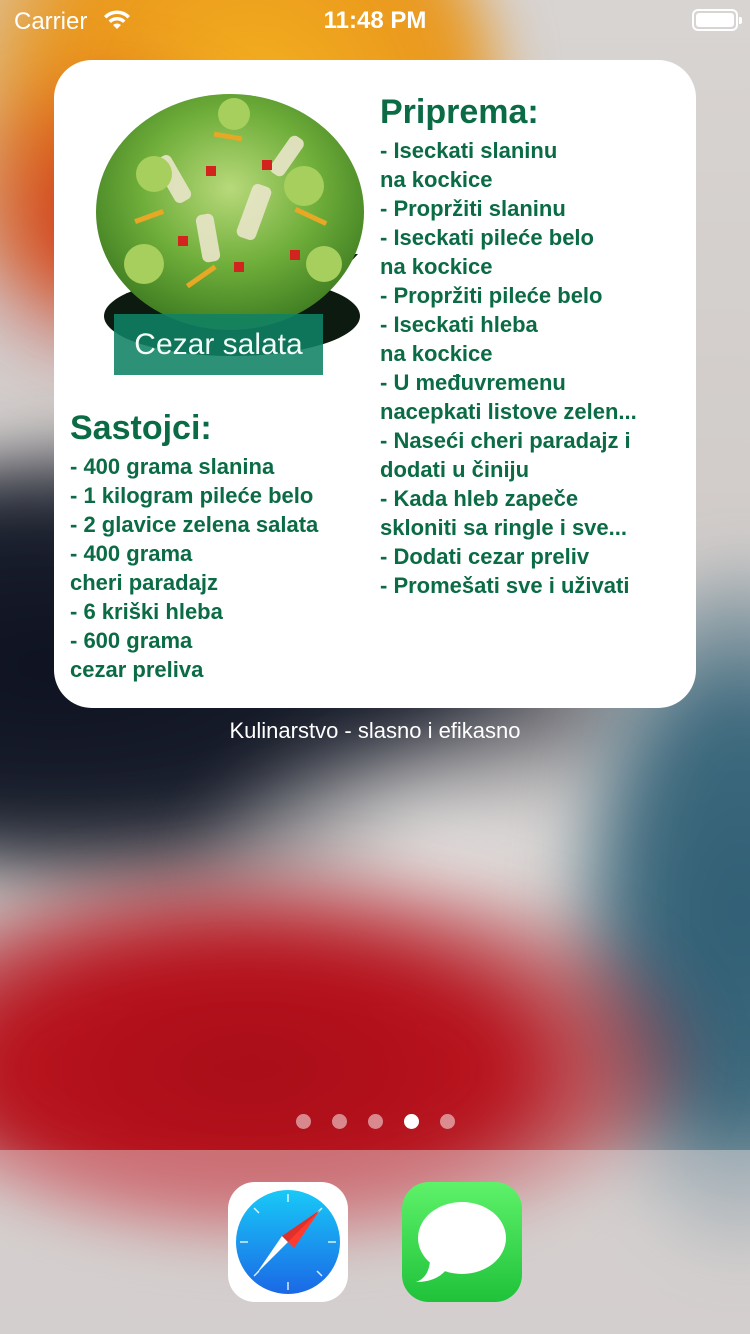  What do you see at coordinates (462, 1242) in the screenshot?
I see `messages-icon` at bounding box center [462, 1242].